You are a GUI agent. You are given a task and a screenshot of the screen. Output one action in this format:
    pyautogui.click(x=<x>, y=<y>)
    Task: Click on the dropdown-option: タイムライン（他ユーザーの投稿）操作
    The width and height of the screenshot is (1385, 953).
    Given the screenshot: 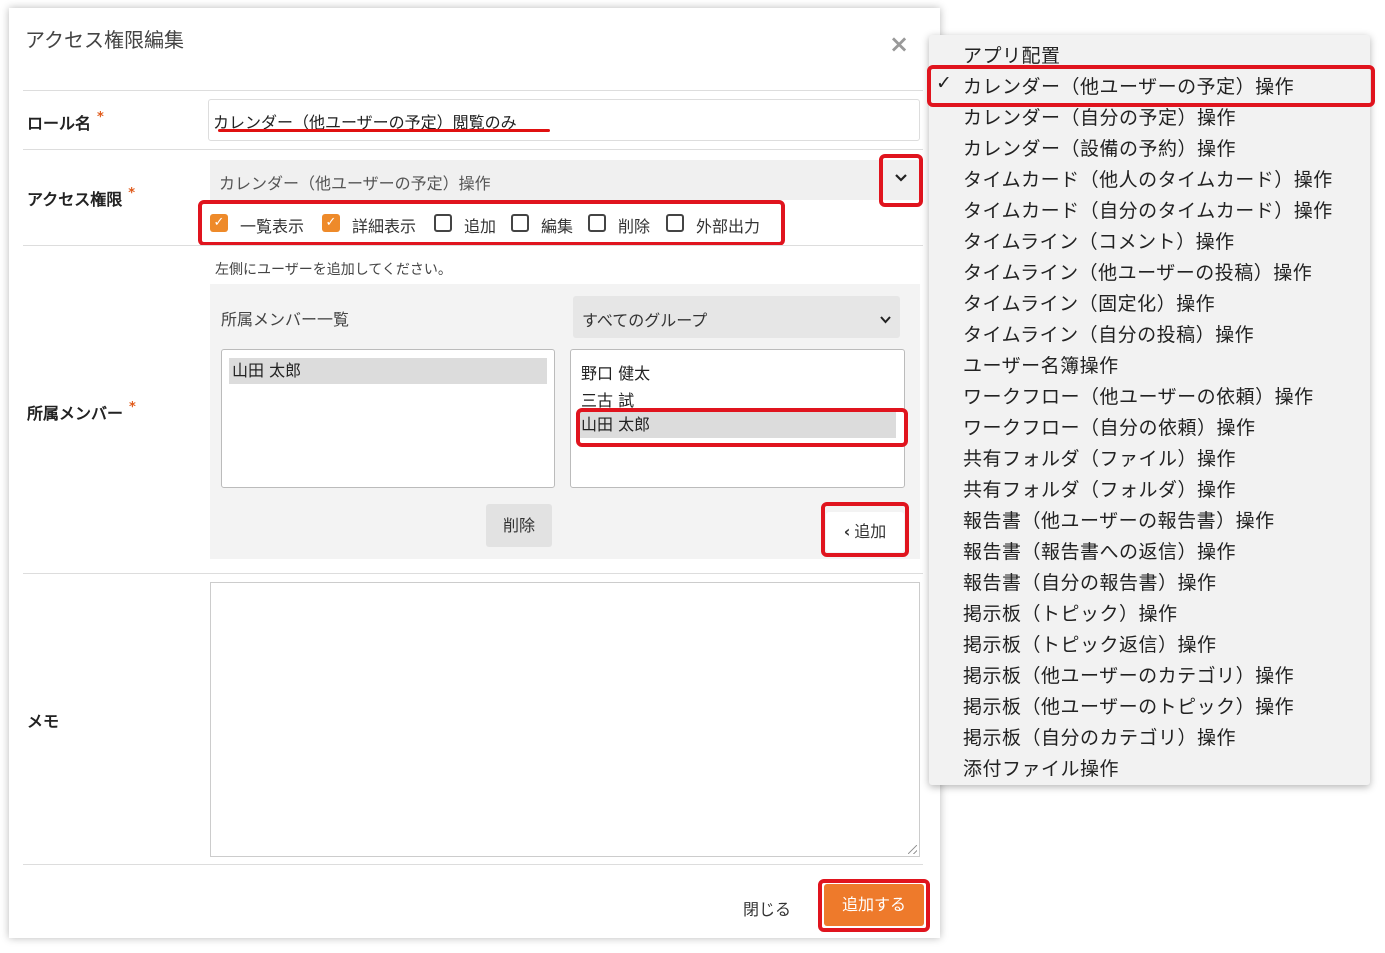 What is the action you would take?
    pyautogui.click(x=1137, y=271)
    